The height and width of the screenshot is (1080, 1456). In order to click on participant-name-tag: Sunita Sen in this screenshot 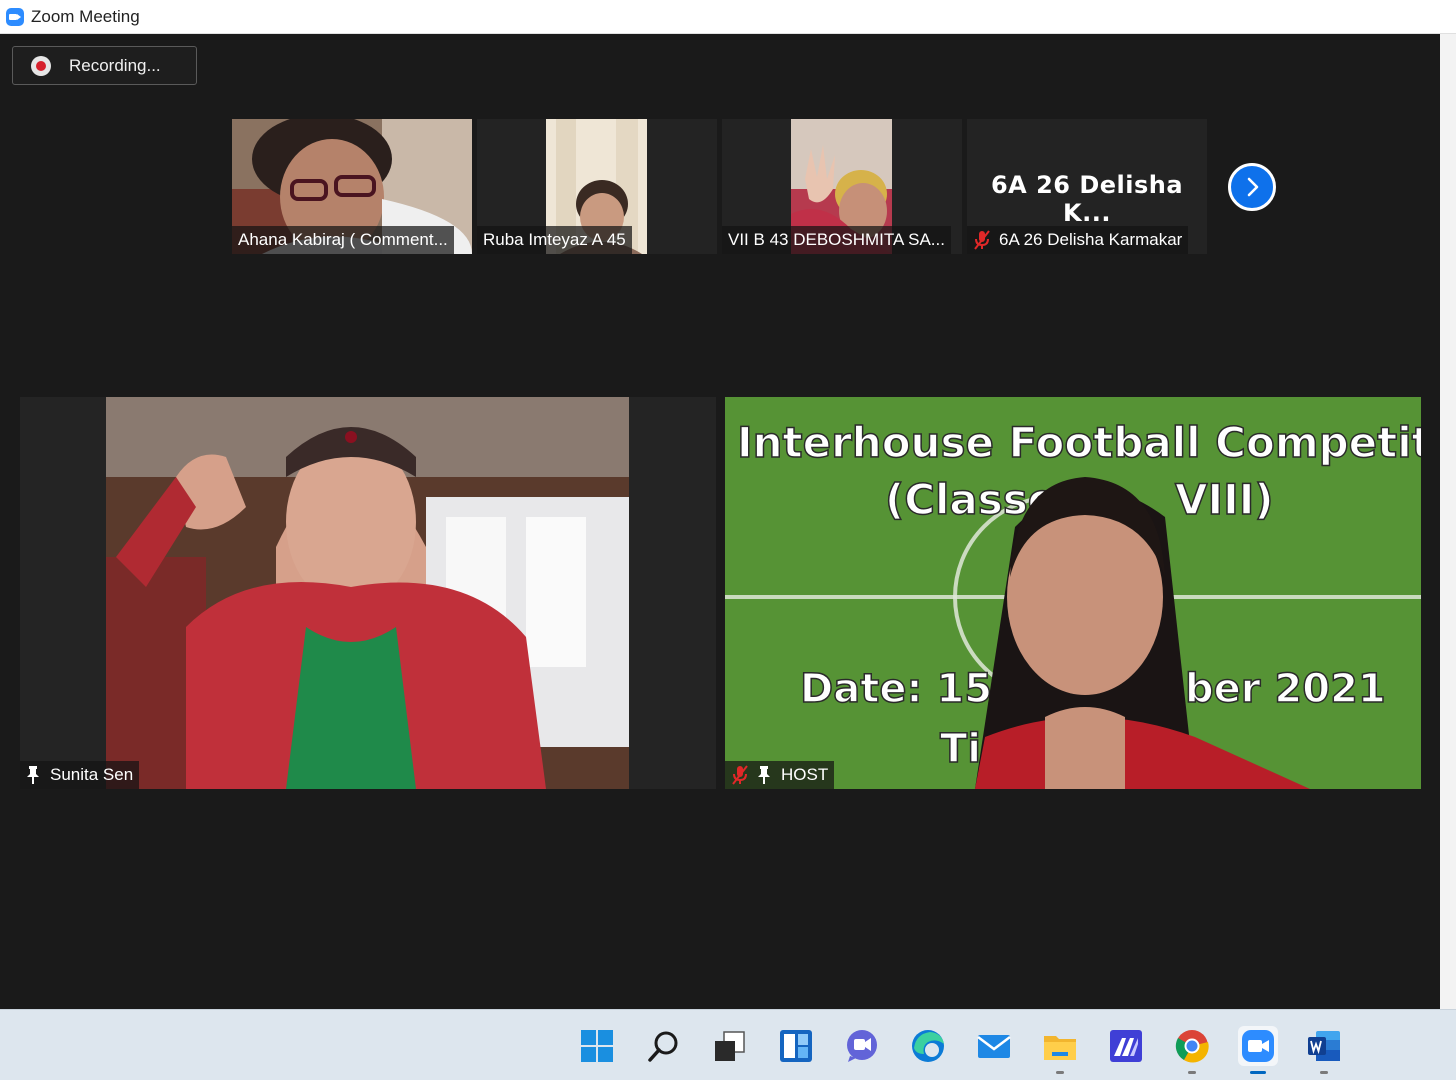, I will do `click(80, 775)`.